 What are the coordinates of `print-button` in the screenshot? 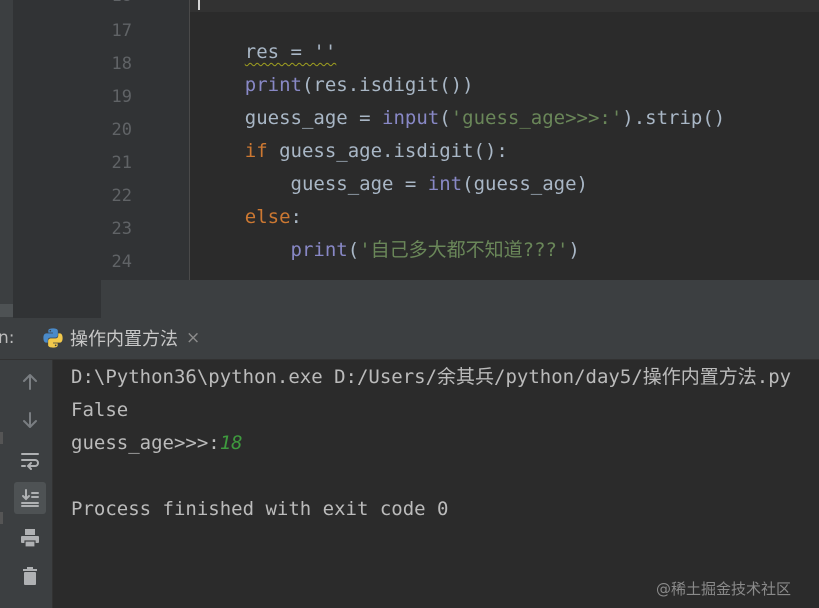 It's located at (30, 538).